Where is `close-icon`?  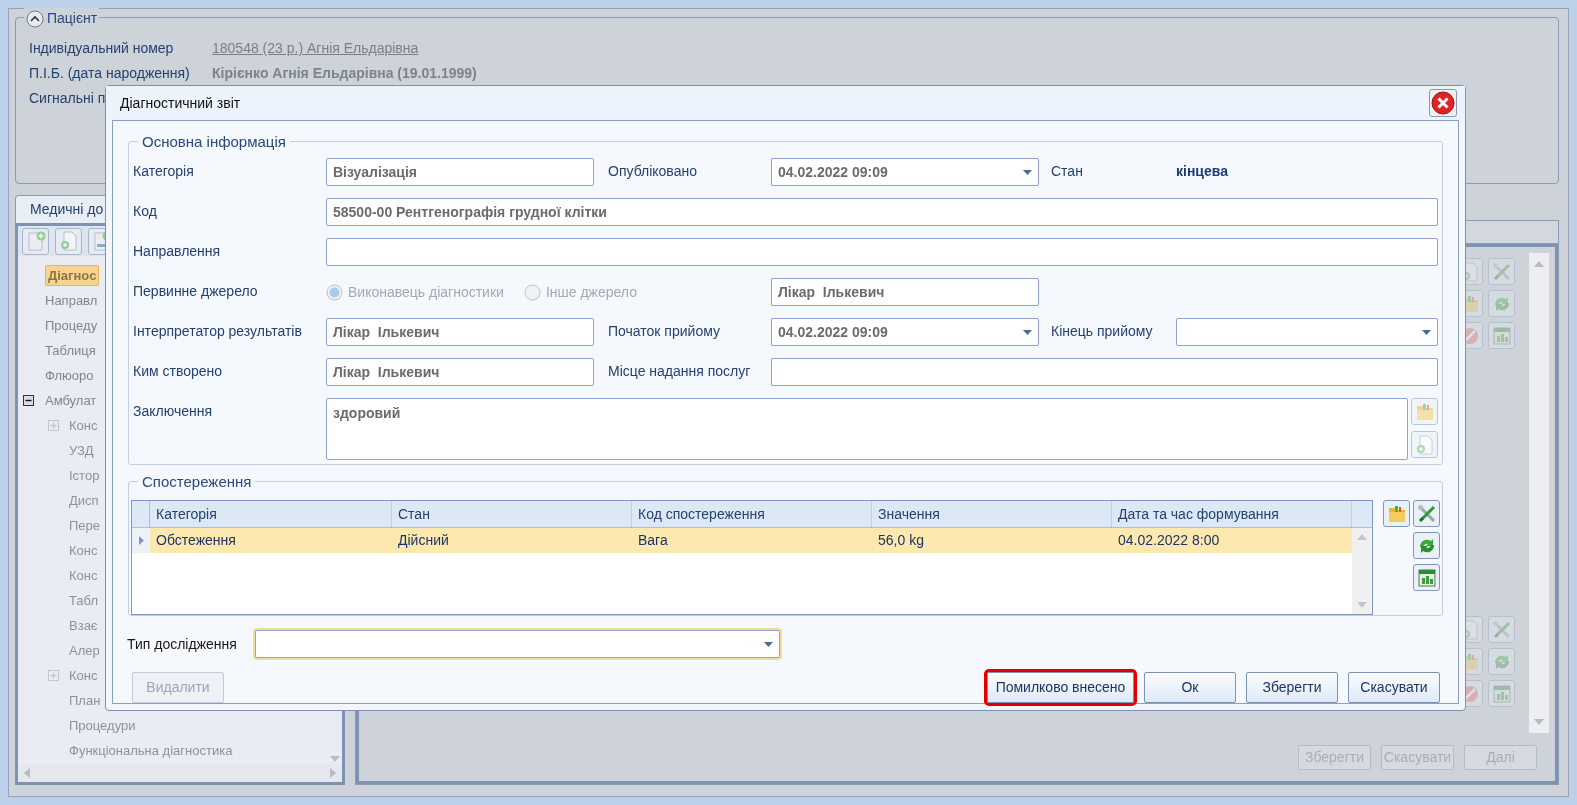
close-icon is located at coordinates (1443, 103).